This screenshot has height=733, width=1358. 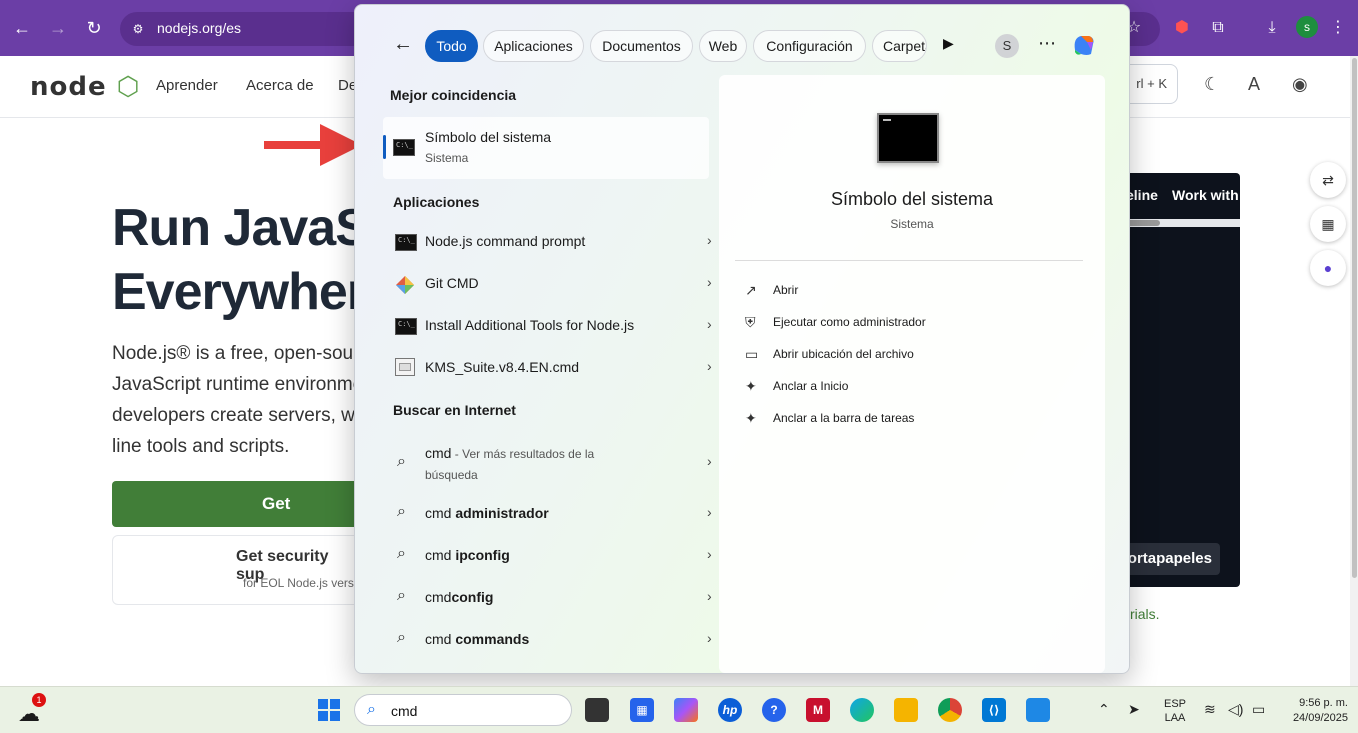 I want to click on volume-icon: ◁), so click(x=1235, y=709).